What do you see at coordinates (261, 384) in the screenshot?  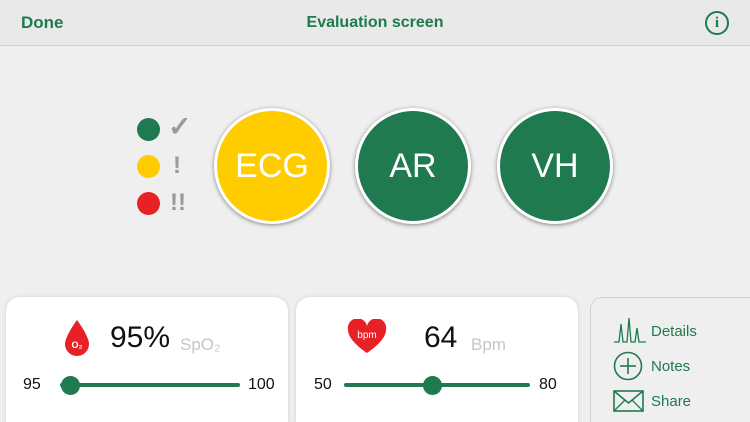 I see `spo2-max-label: 100` at bounding box center [261, 384].